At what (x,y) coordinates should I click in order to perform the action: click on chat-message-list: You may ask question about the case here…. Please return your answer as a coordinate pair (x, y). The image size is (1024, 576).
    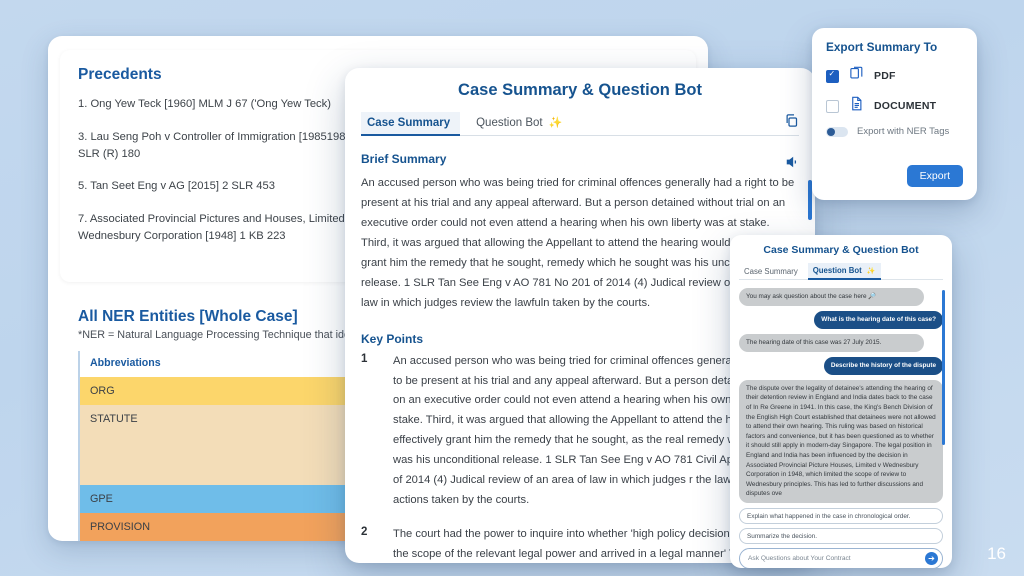
    Looking at the image, I should click on (842, 395).